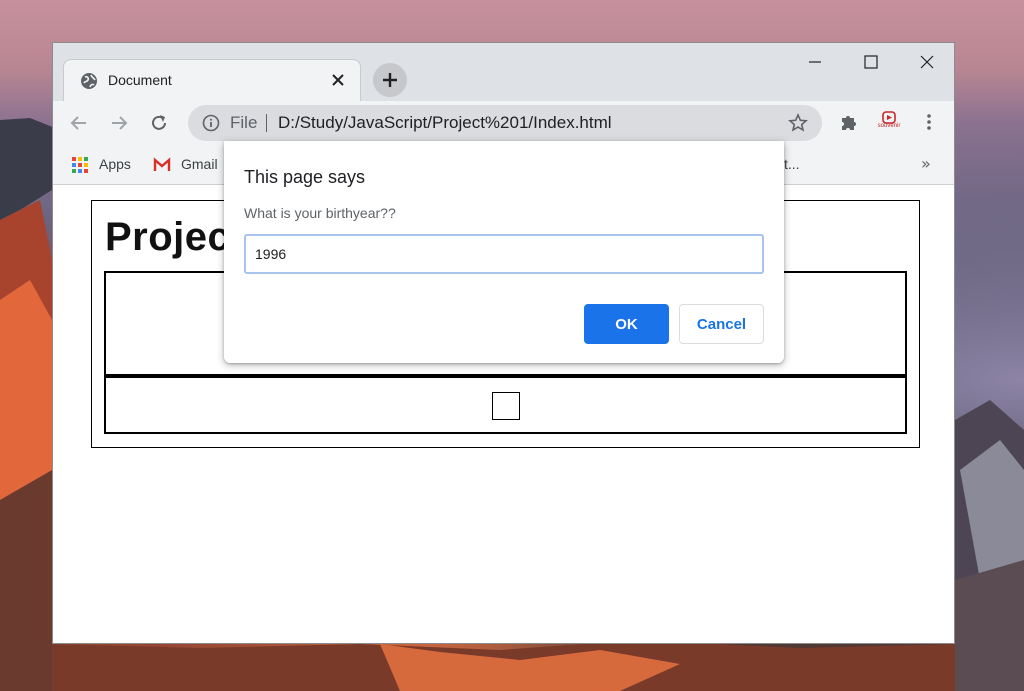 Image resolution: width=1024 pixels, height=691 pixels. What do you see at coordinates (89, 81) in the screenshot?
I see `globe-icon` at bounding box center [89, 81].